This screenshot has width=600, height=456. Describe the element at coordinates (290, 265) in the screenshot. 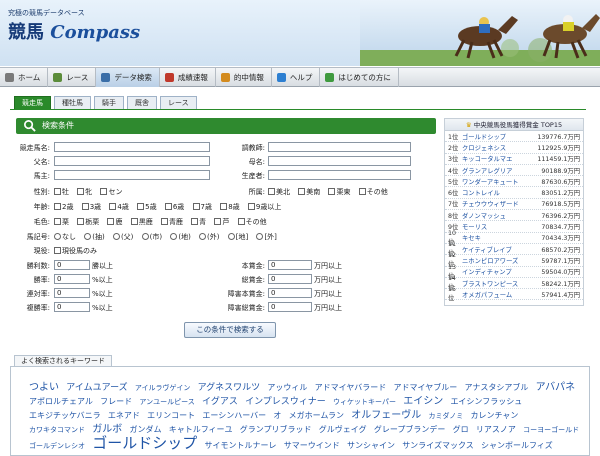

I see `earnings-input: 0` at that location.